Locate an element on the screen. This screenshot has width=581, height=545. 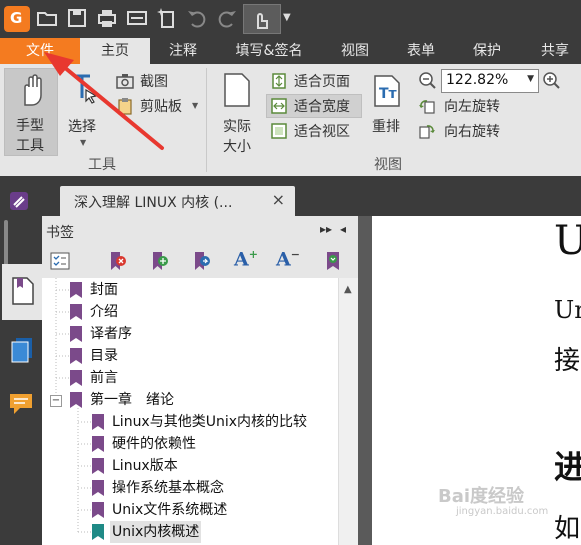
zoom-level-field: 122.82% ▼ is located at coordinates (490, 81).